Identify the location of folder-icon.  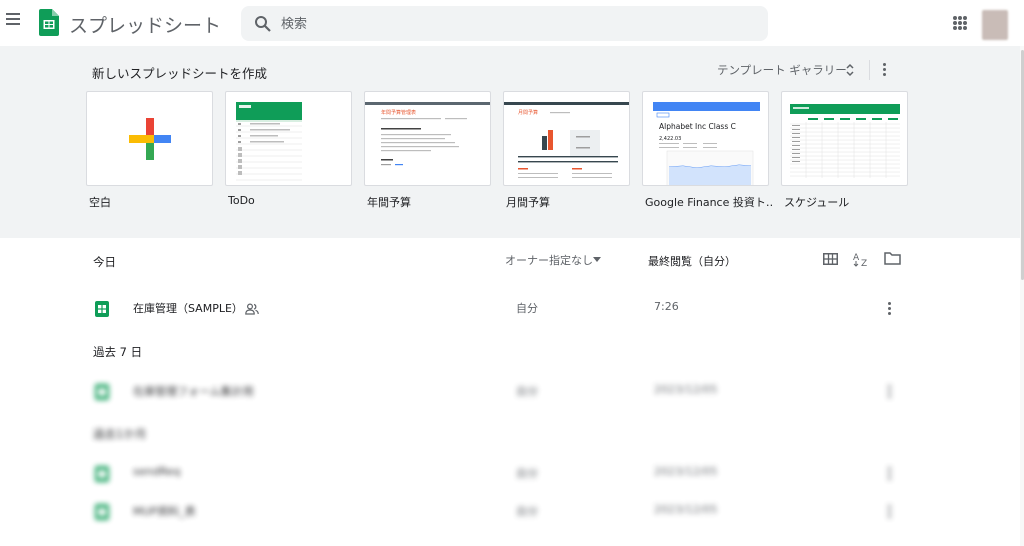
(892, 258).